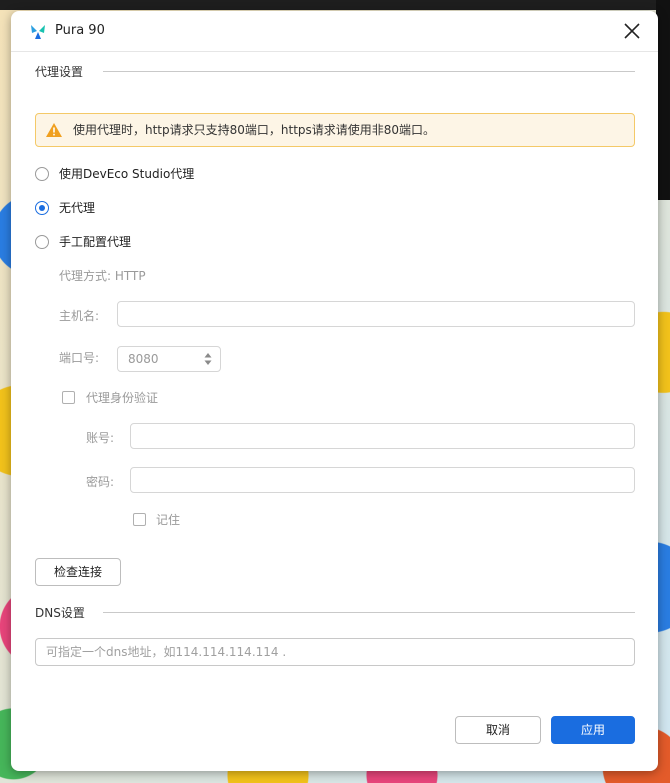 The height and width of the screenshot is (783, 670). What do you see at coordinates (335, 652) in the screenshot?
I see `dns-input` at bounding box center [335, 652].